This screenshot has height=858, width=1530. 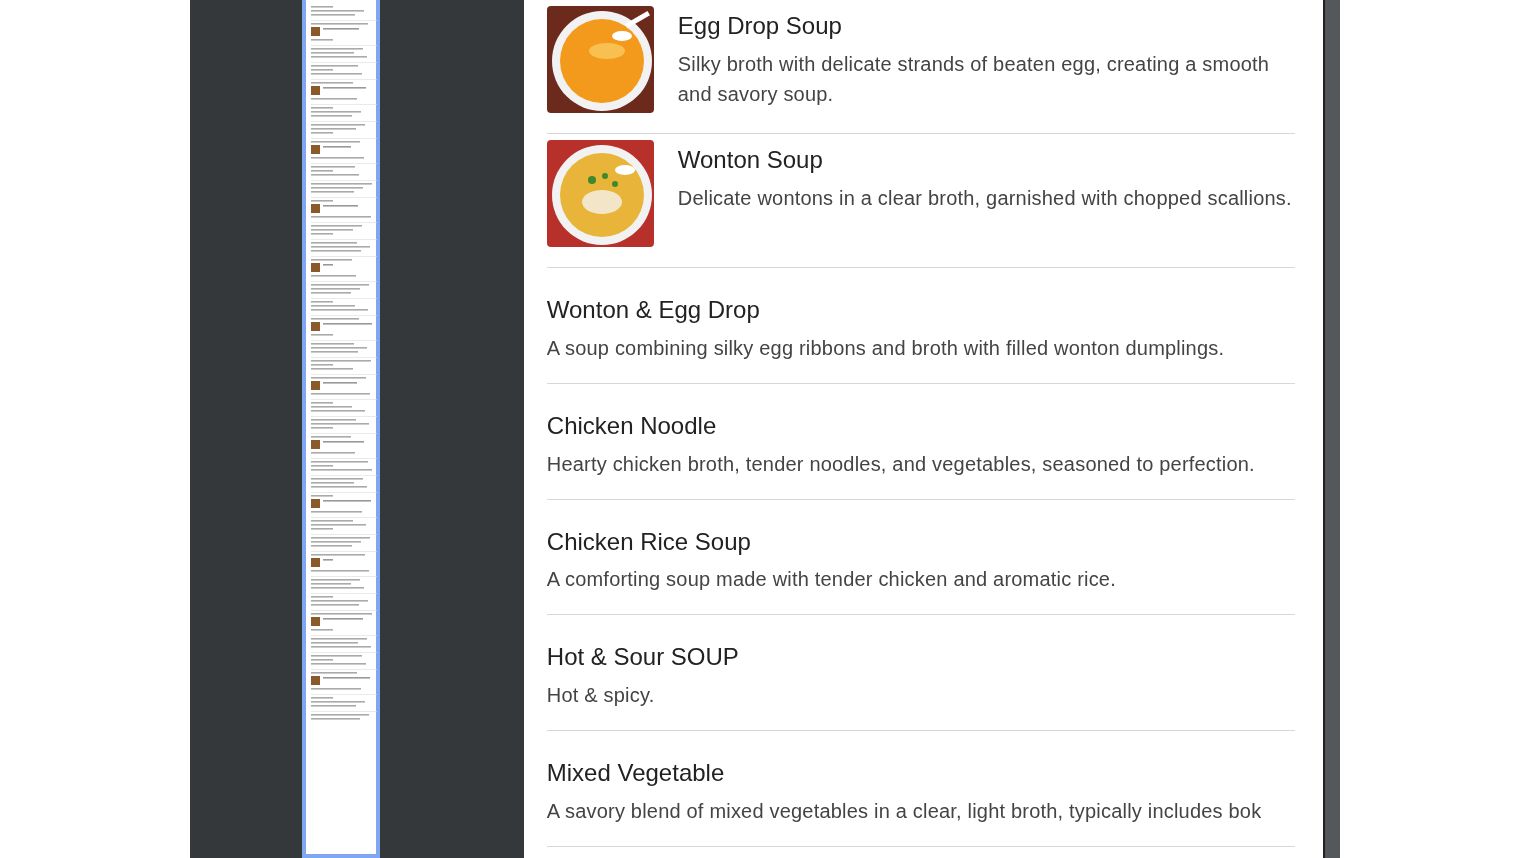 I want to click on item-name: Mixed Vegetable, so click(x=636, y=773).